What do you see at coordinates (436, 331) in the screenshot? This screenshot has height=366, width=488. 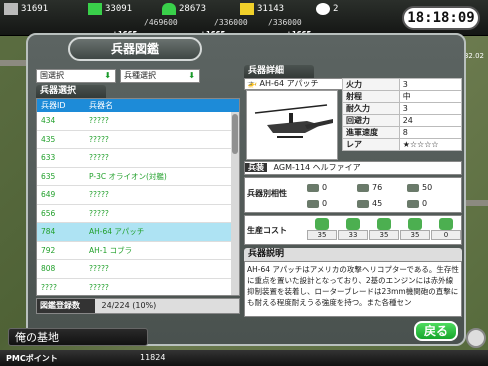 I see `back-button: 戻る` at bounding box center [436, 331].